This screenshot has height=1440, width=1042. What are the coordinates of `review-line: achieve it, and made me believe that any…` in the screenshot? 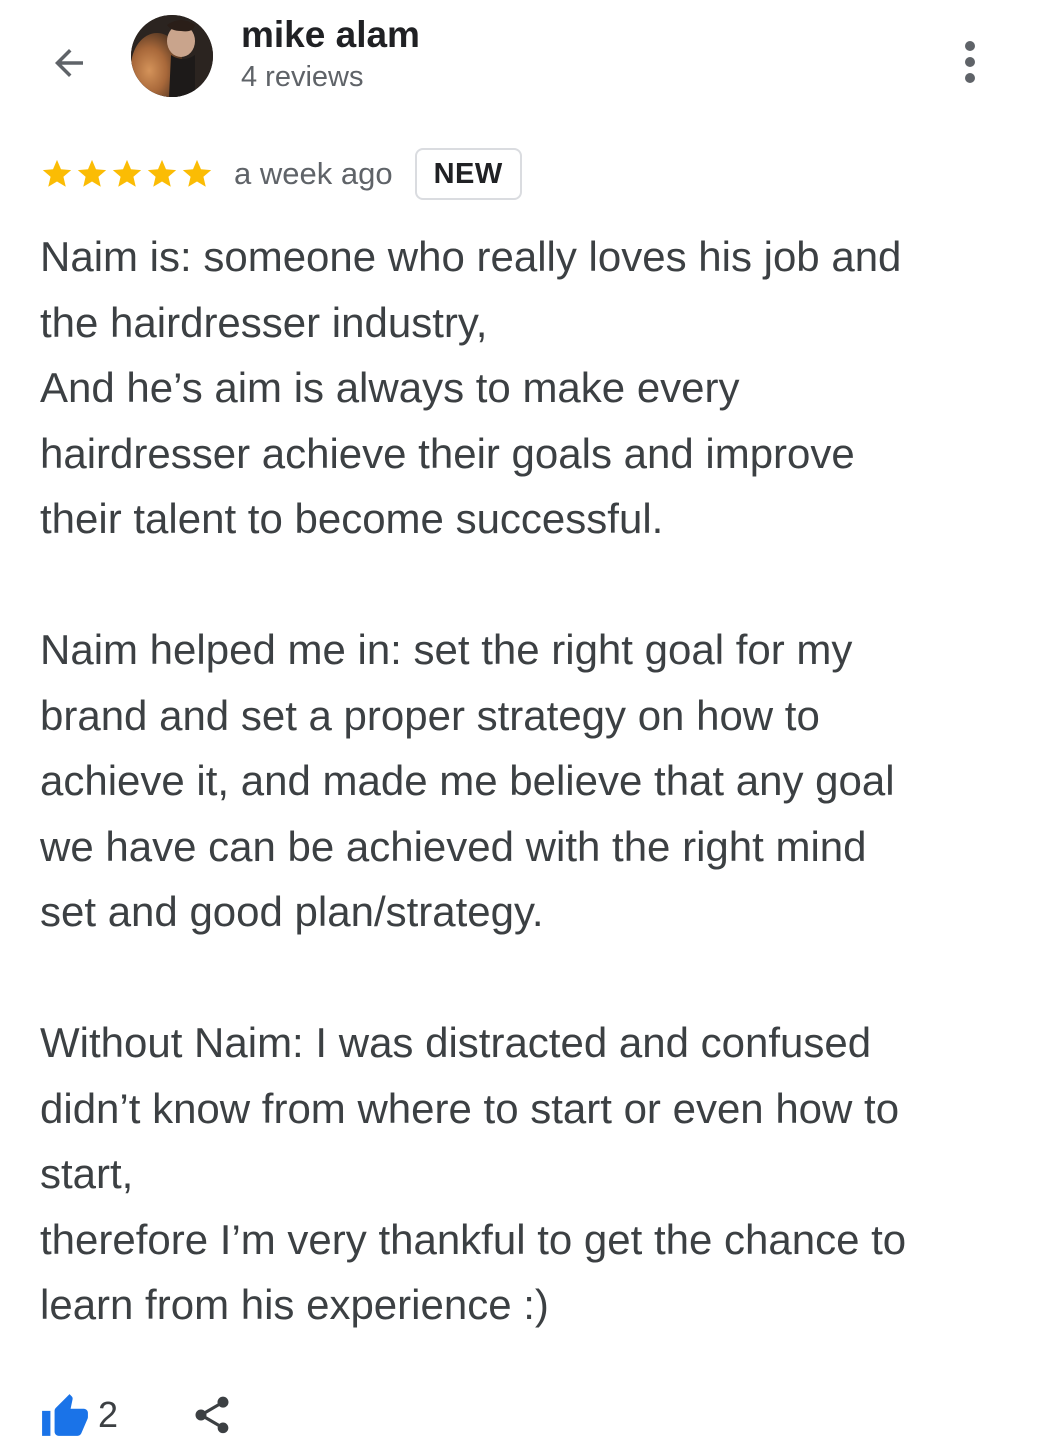 It's located at (467, 780).